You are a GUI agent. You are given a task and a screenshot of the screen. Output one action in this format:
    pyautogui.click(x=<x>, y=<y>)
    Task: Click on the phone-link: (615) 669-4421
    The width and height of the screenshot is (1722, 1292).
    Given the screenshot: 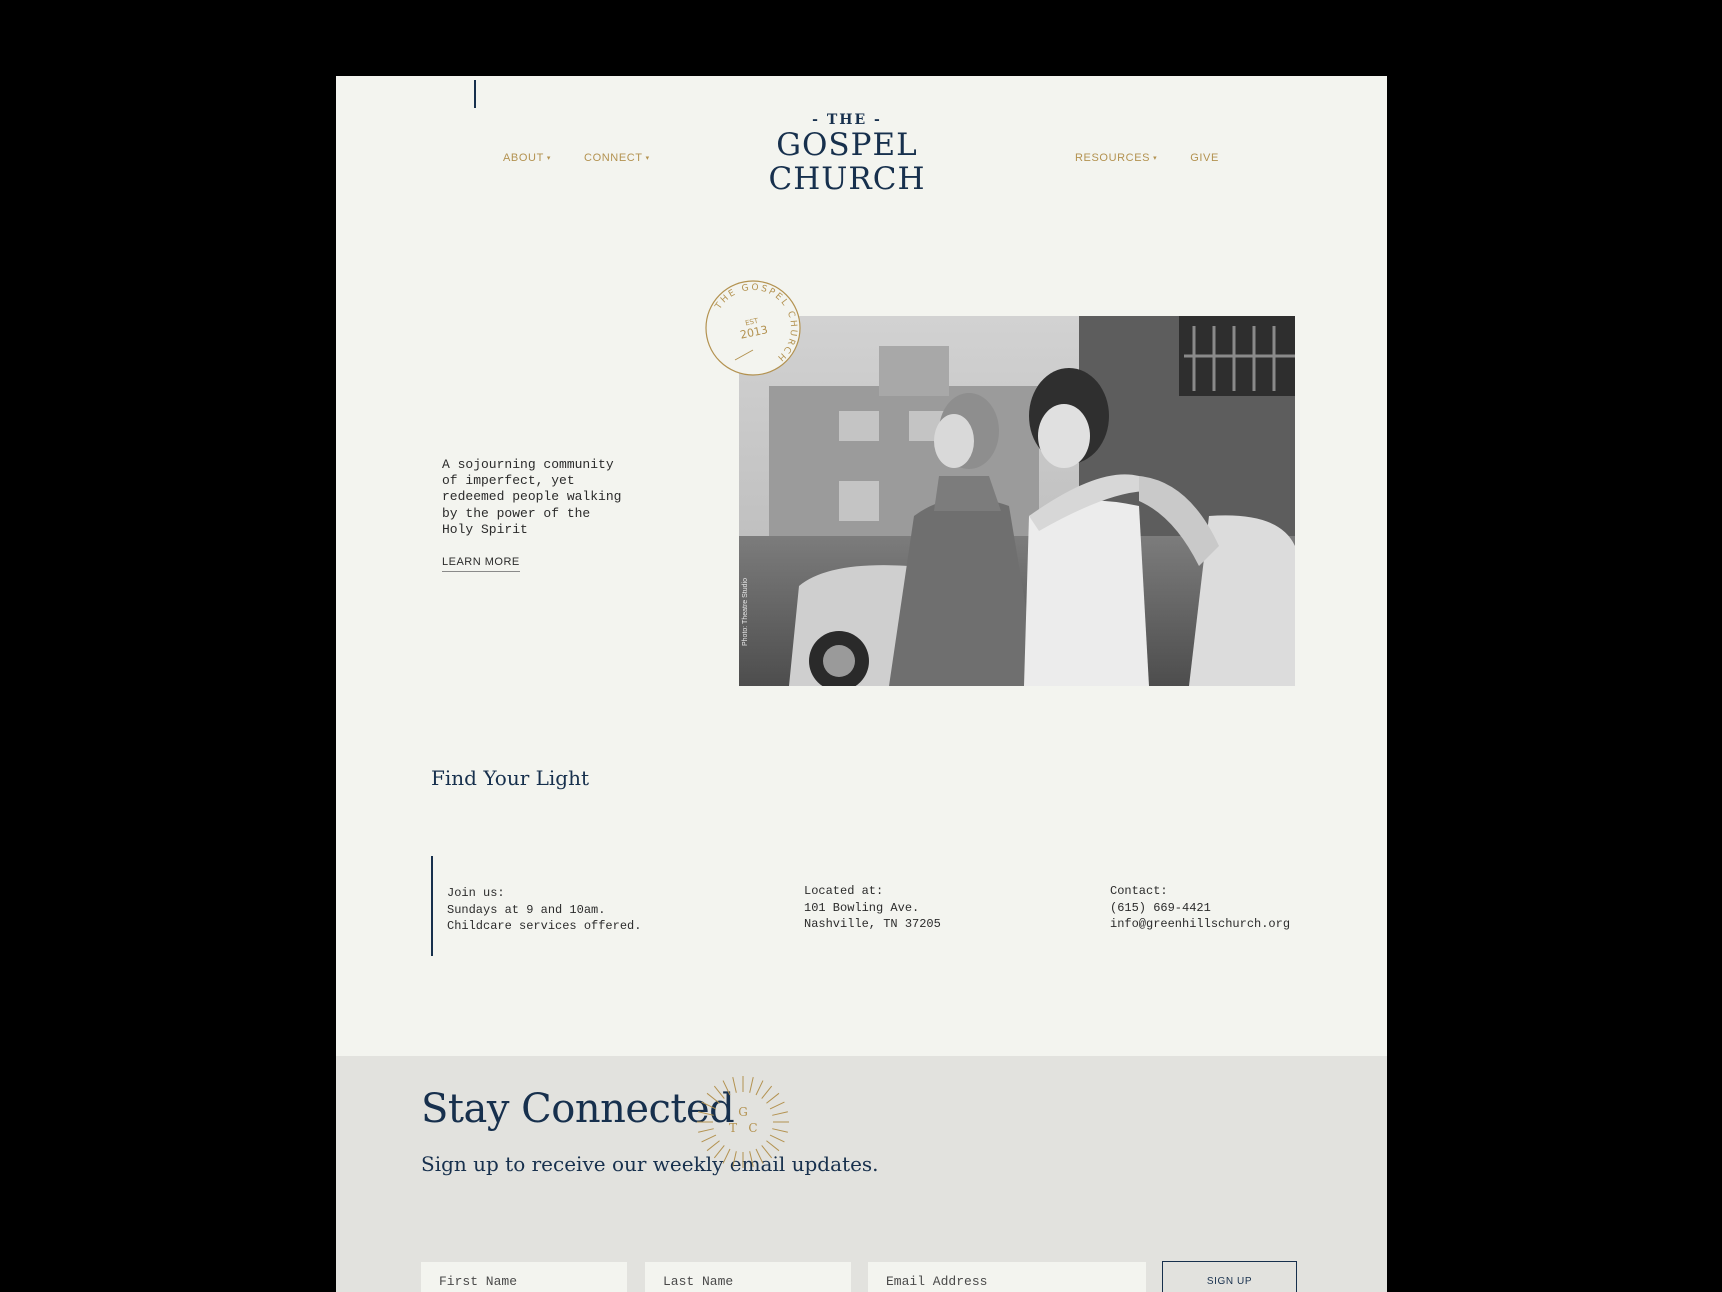 What is the action you would take?
    pyautogui.click(x=1200, y=908)
    